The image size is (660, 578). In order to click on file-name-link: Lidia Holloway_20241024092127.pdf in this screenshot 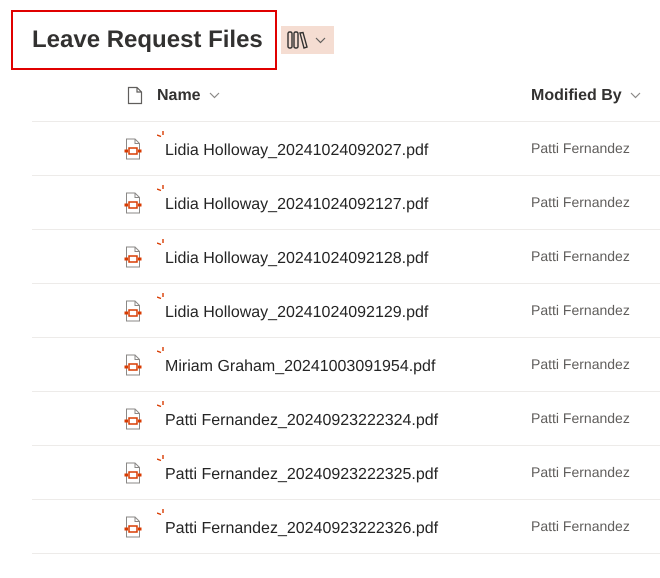, I will do `click(296, 204)`.